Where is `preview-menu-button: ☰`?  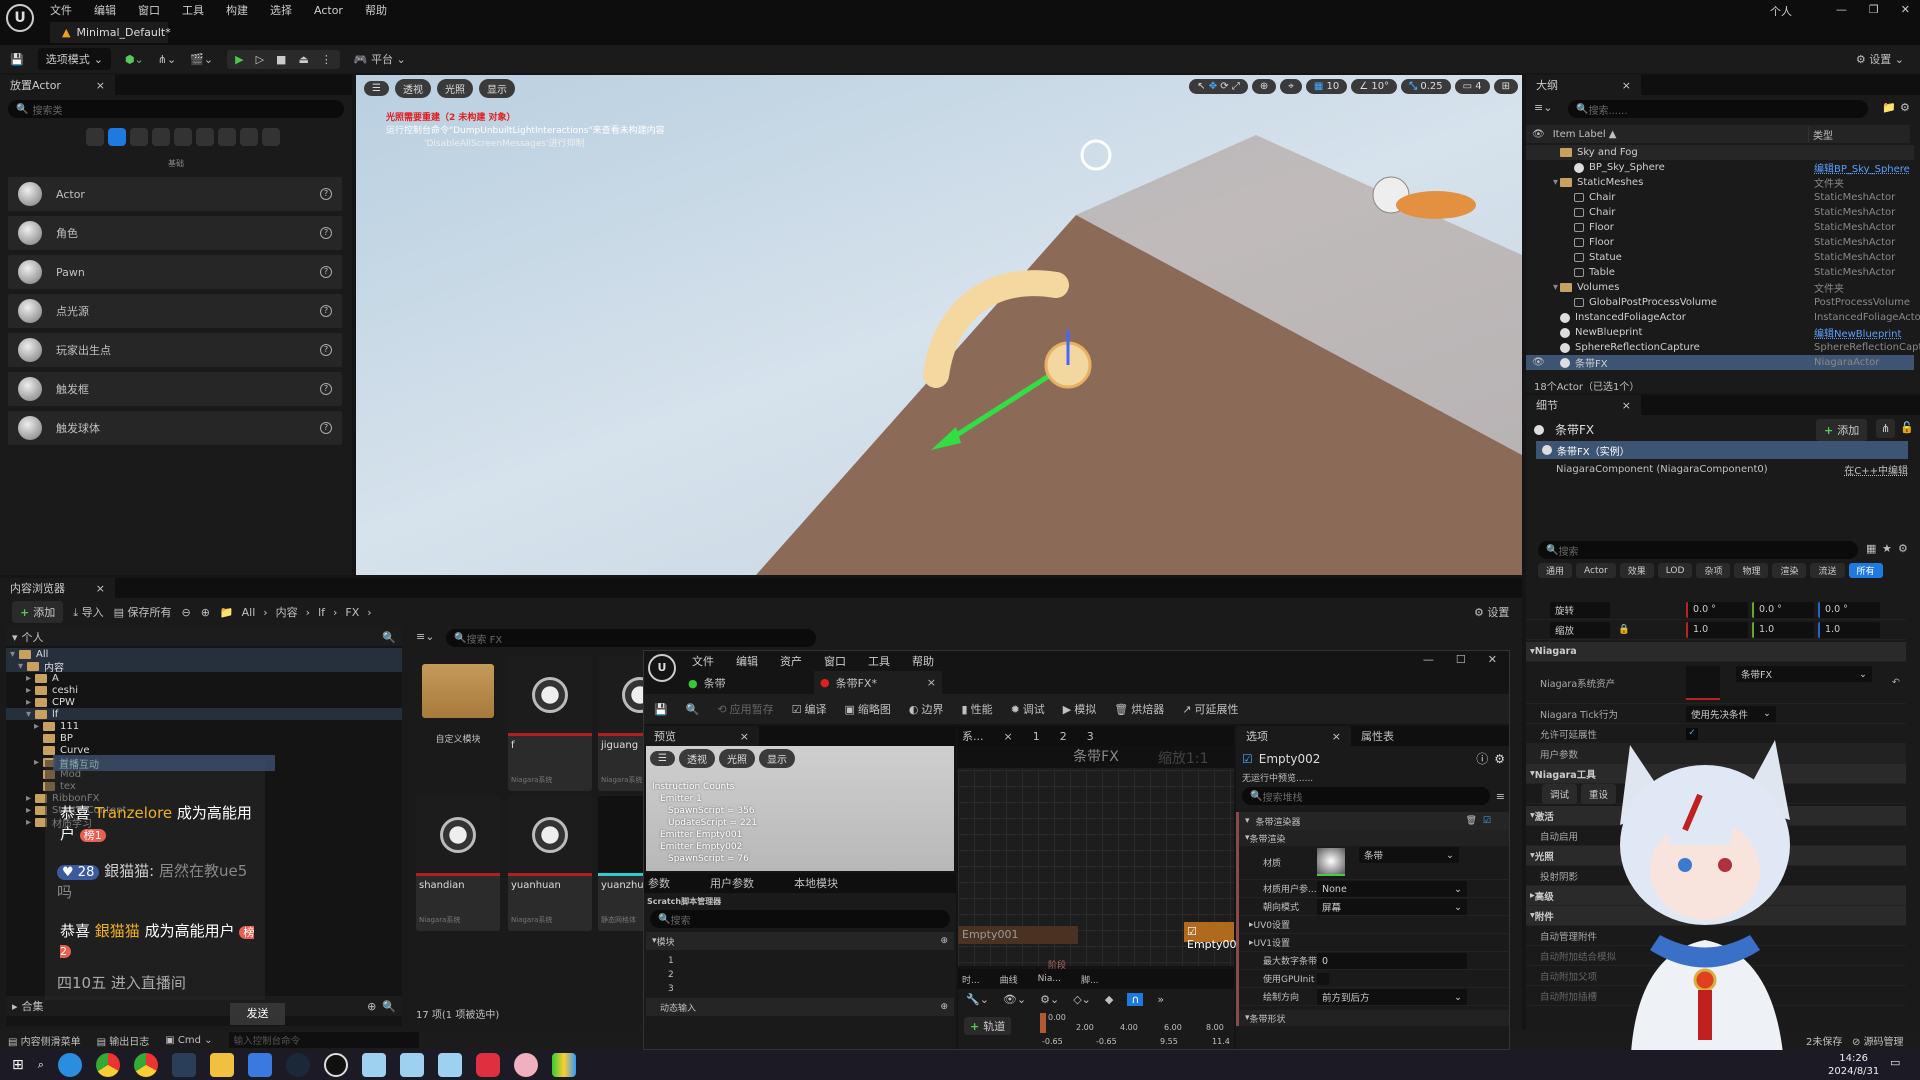
preview-menu-button: ☰ is located at coordinates (662, 758).